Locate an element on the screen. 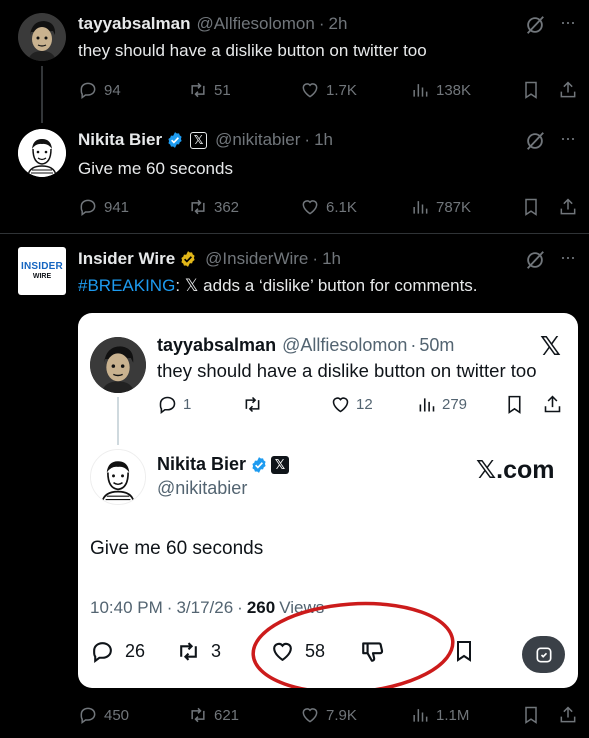 The image size is (589, 738). avatar: INSIDER WIRE is located at coordinates (42, 271).